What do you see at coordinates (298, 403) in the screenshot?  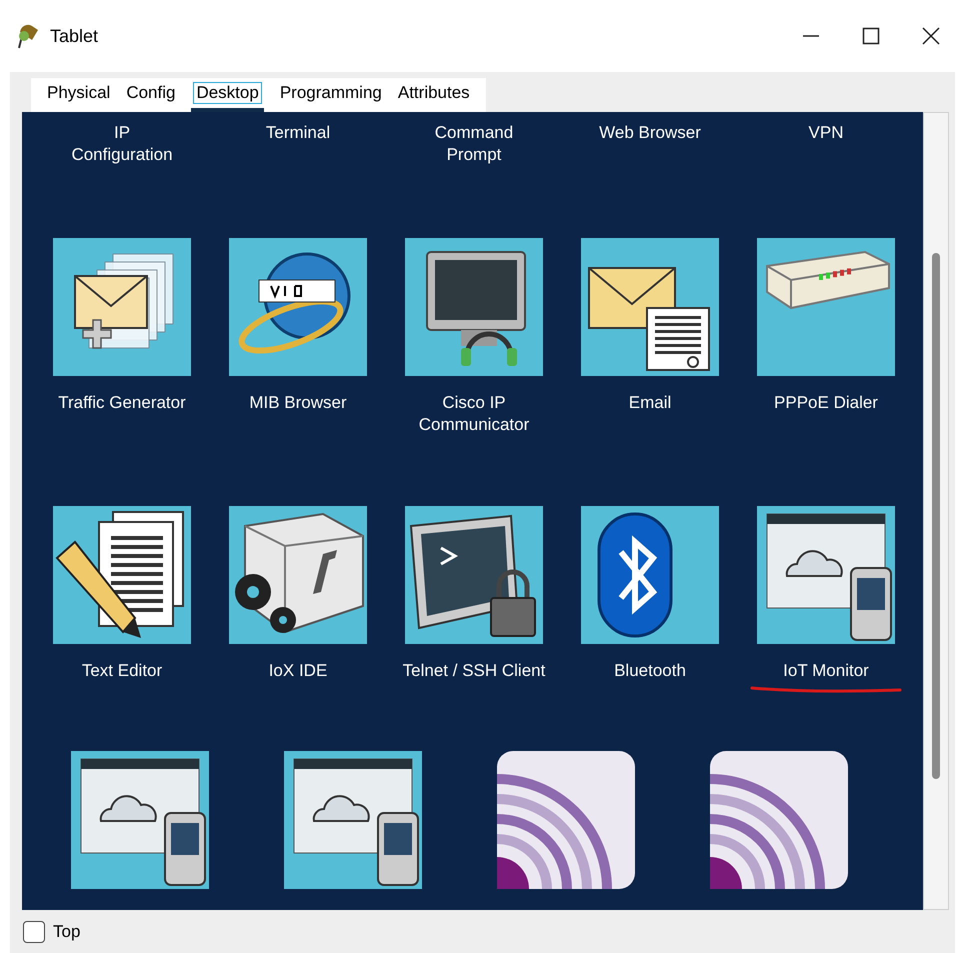 I see `app-label: MIB Browser` at bounding box center [298, 403].